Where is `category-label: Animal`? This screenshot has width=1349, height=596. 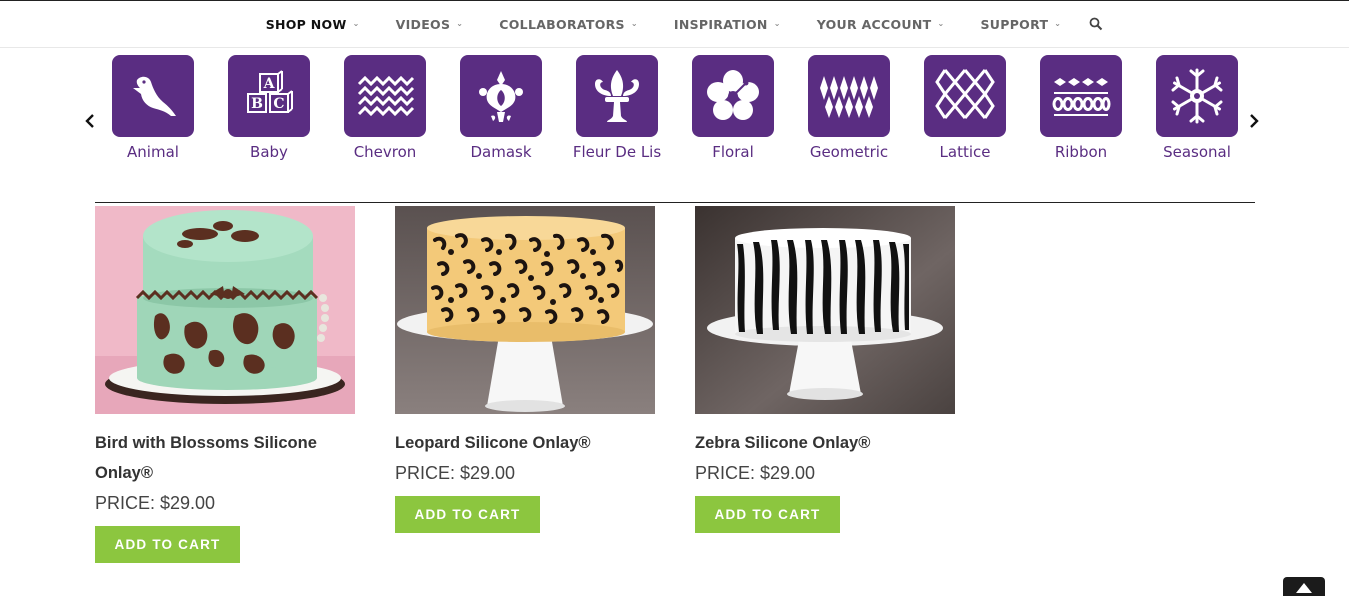
category-label: Animal is located at coordinates (153, 152).